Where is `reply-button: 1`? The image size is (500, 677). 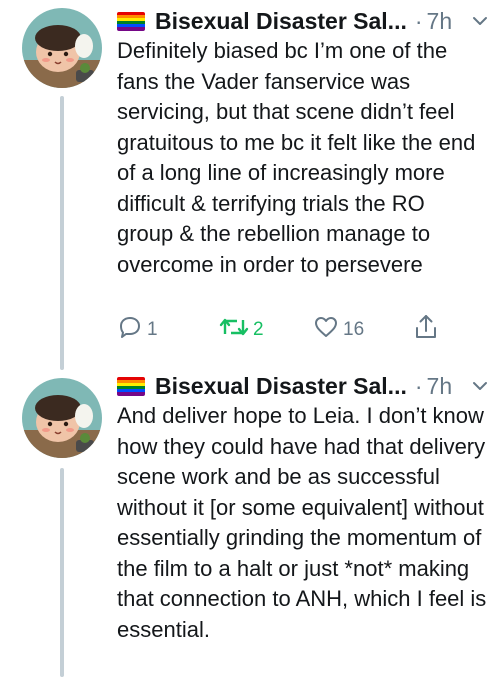
reply-button: 1 is located at coordinates (137, 330).